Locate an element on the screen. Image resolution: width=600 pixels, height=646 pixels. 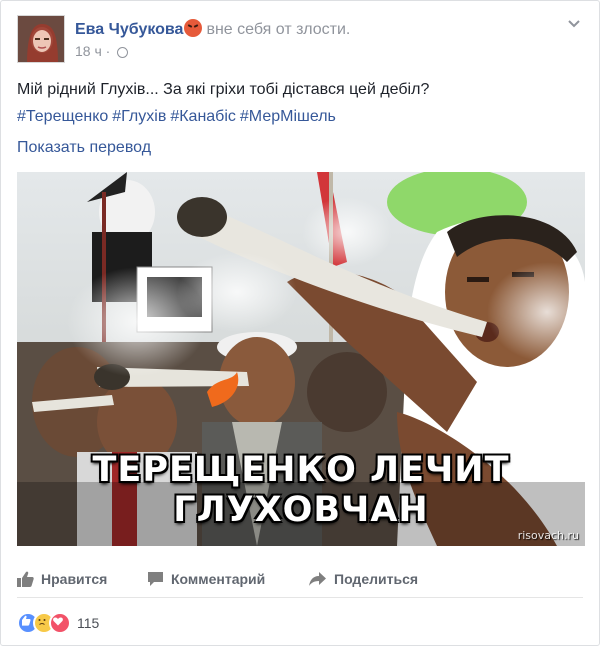
hashtag-link: #МерМішель is located at coordinates (288, 116).